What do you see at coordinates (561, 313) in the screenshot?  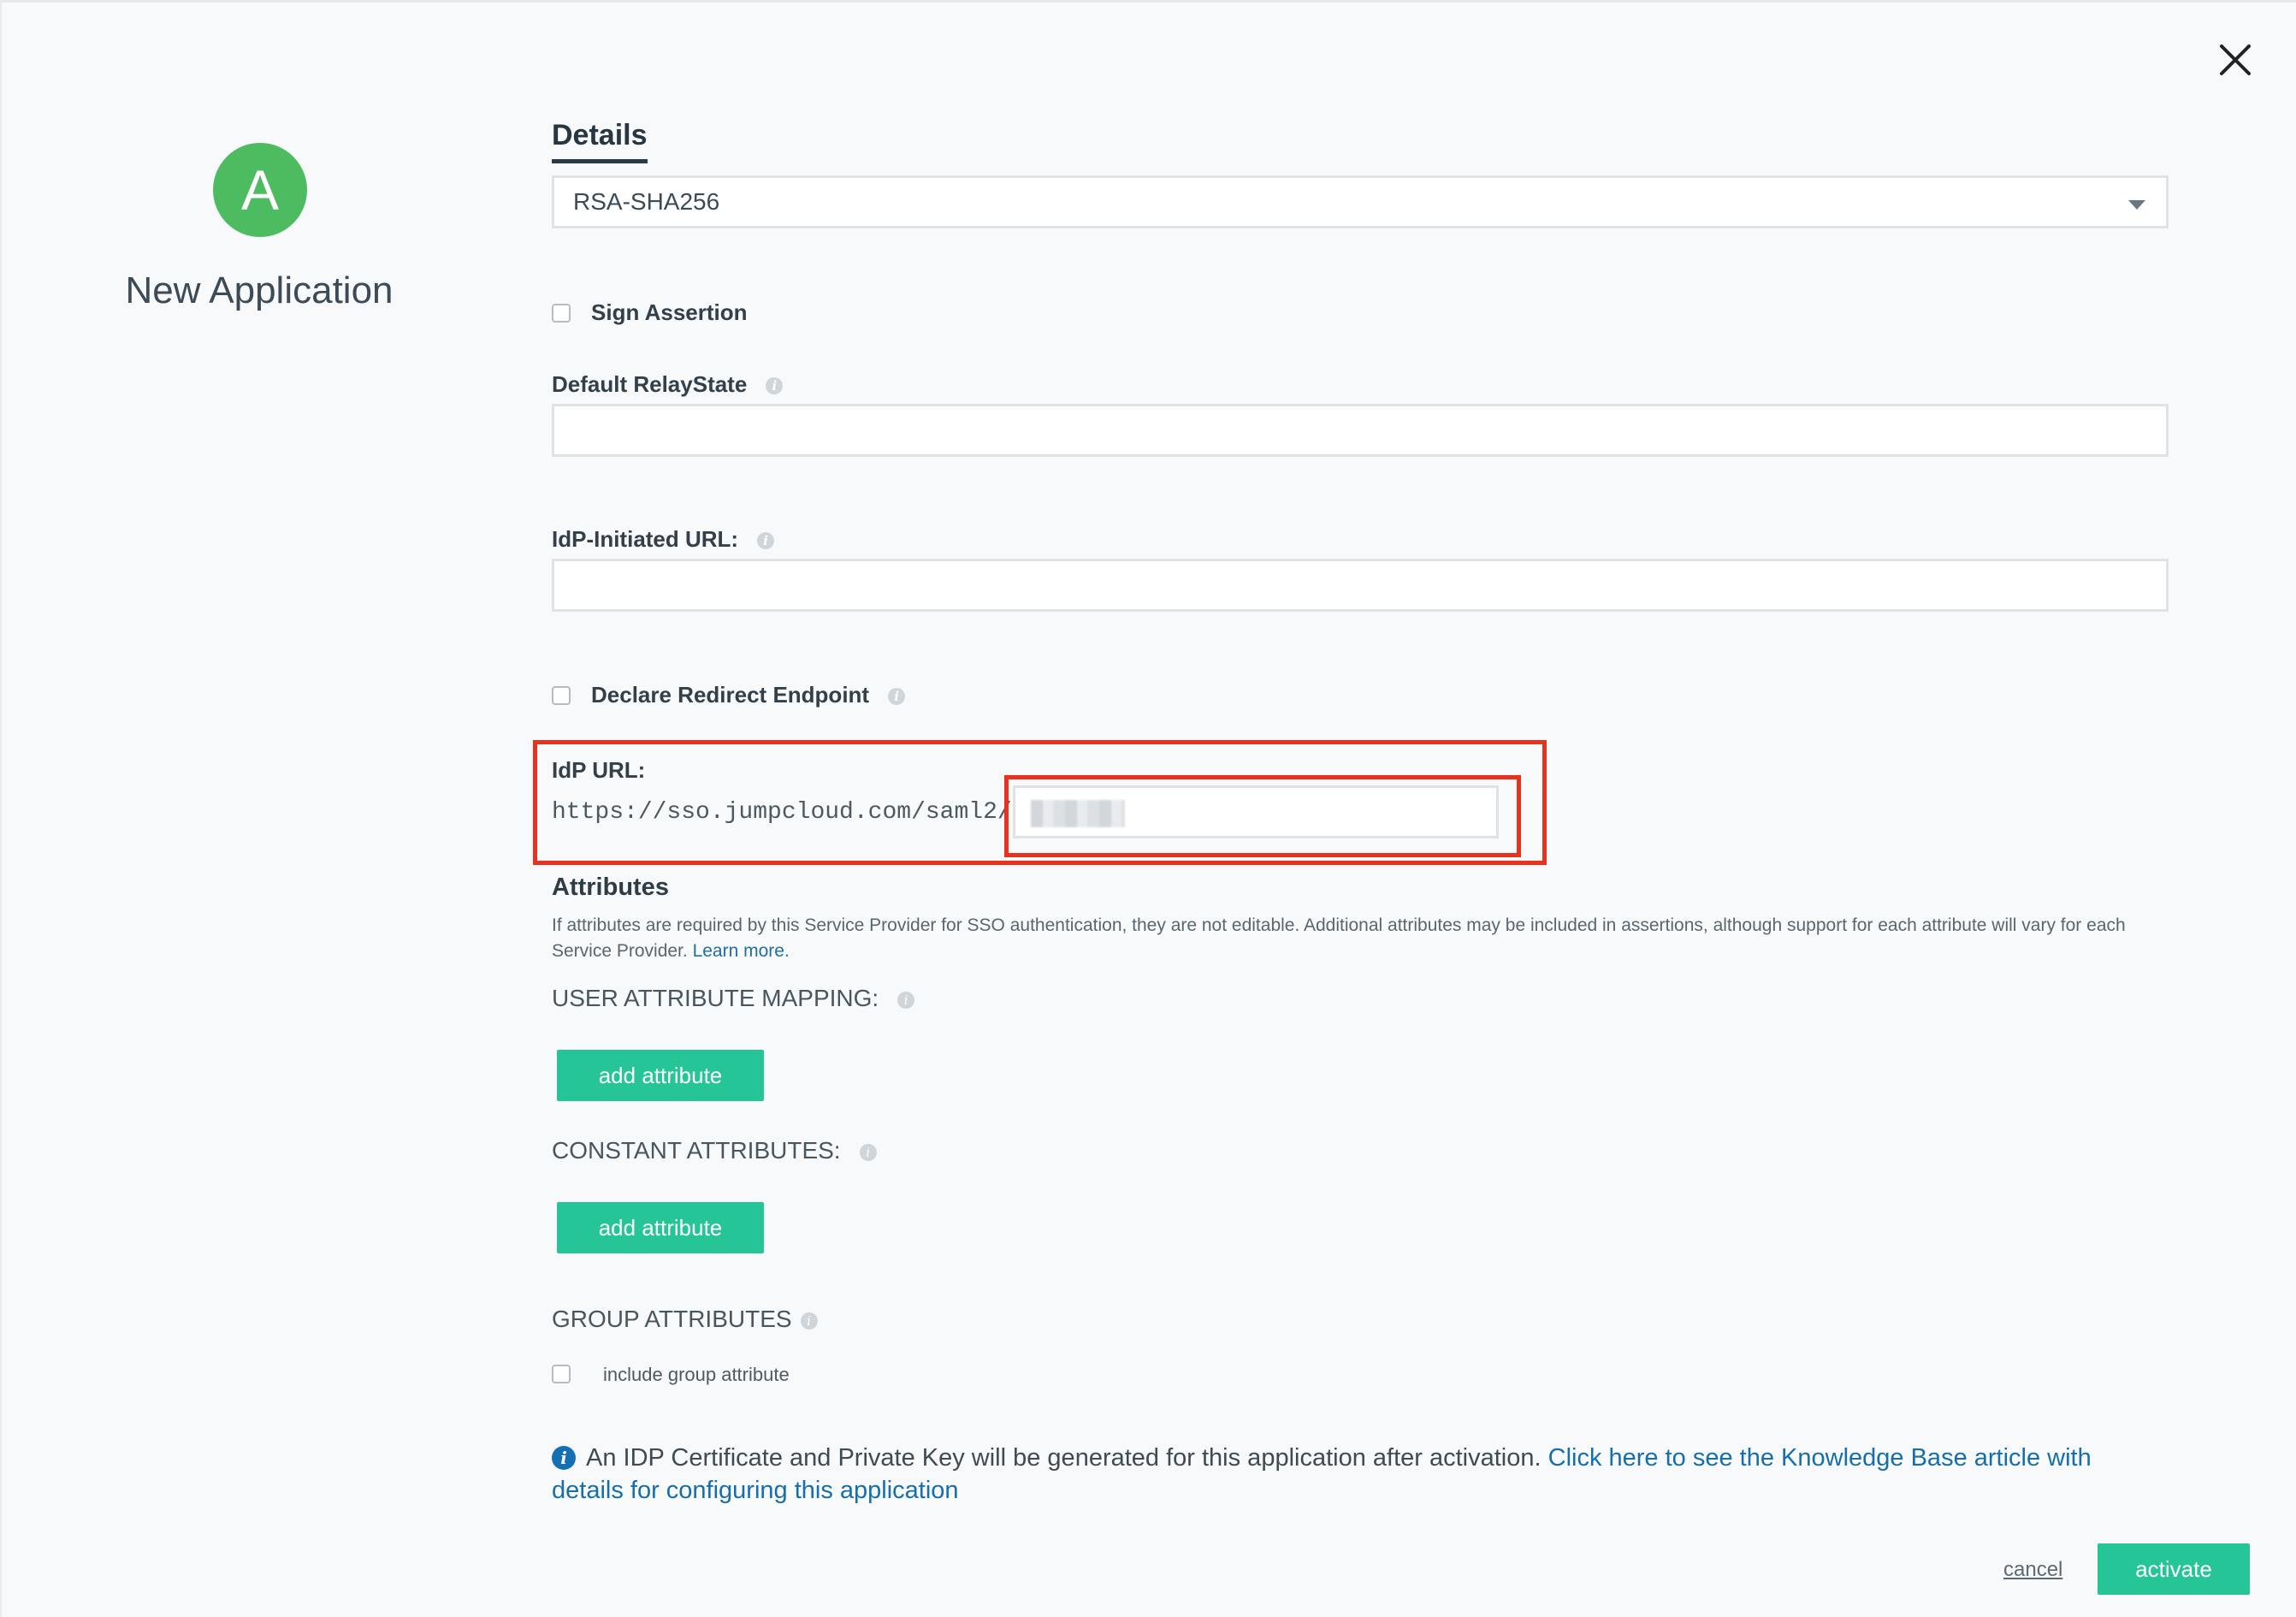 I see `sign-assertion-checkbox` at bounding box center [561, 313].